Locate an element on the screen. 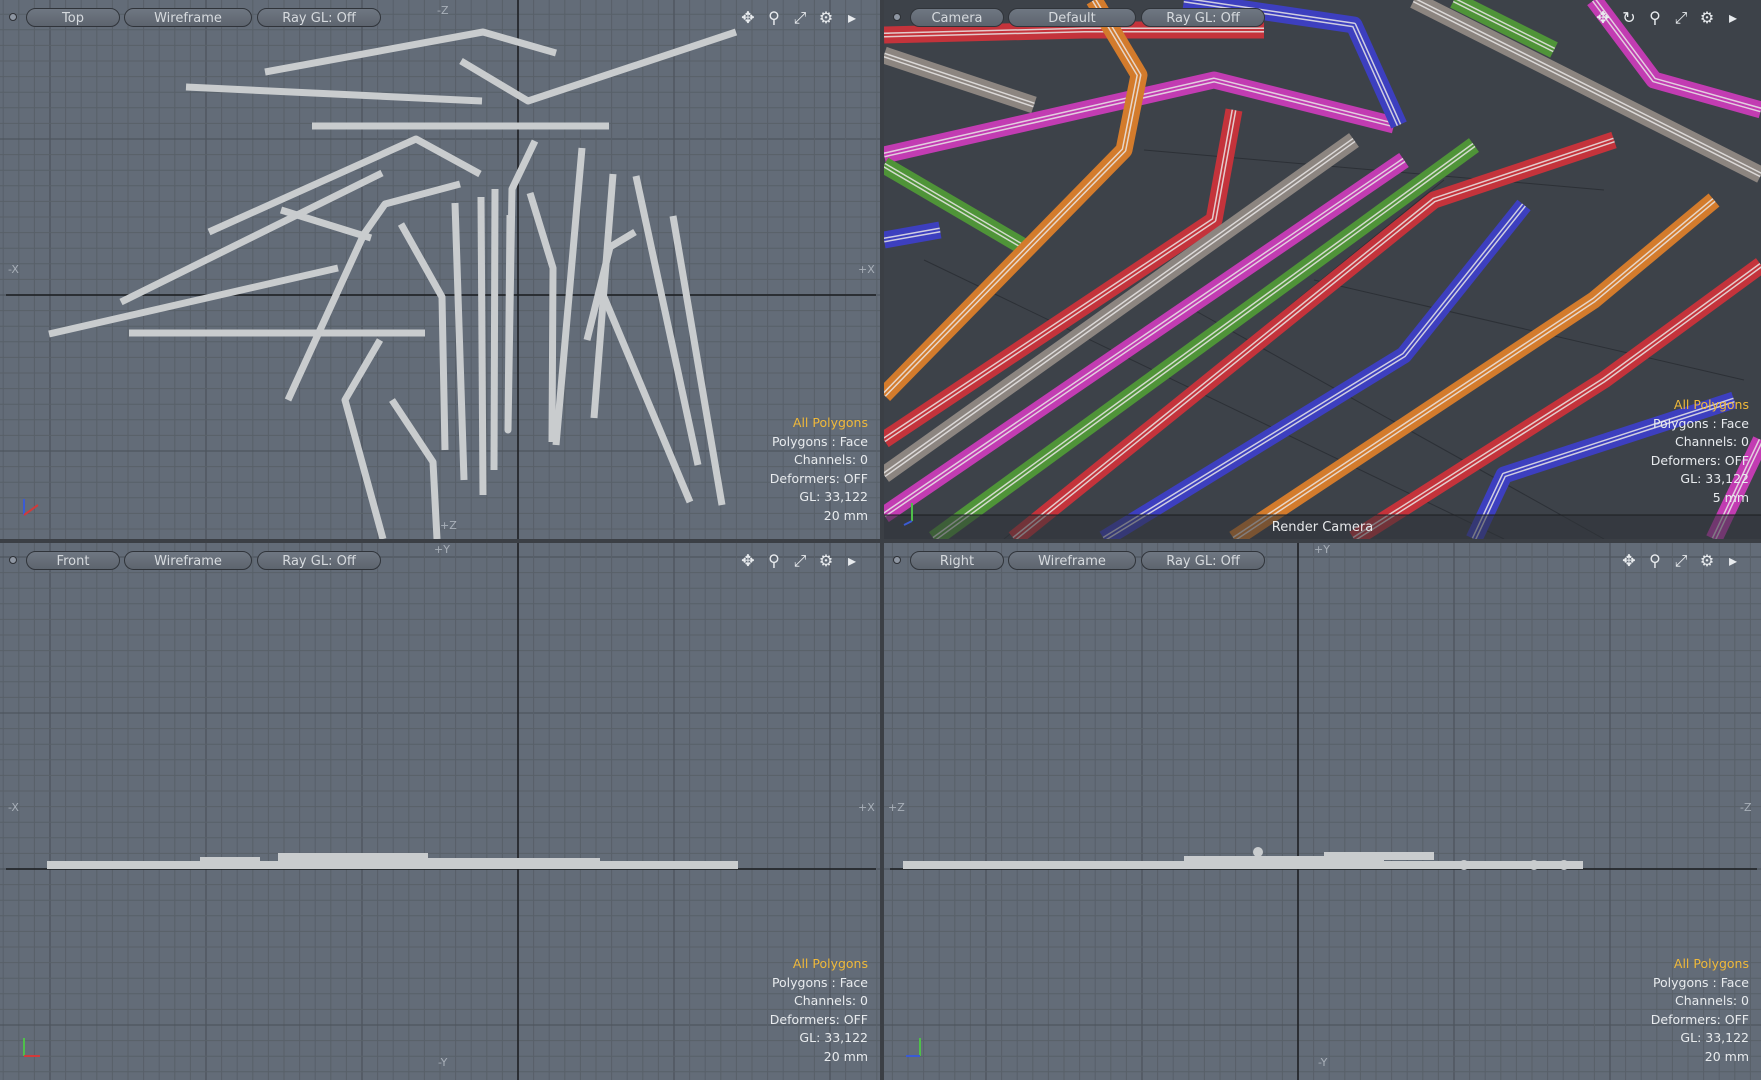 The height and width of the screenshot is (1080, 1761). shading-mode-button: Default is located at coordinates (1072, 17).